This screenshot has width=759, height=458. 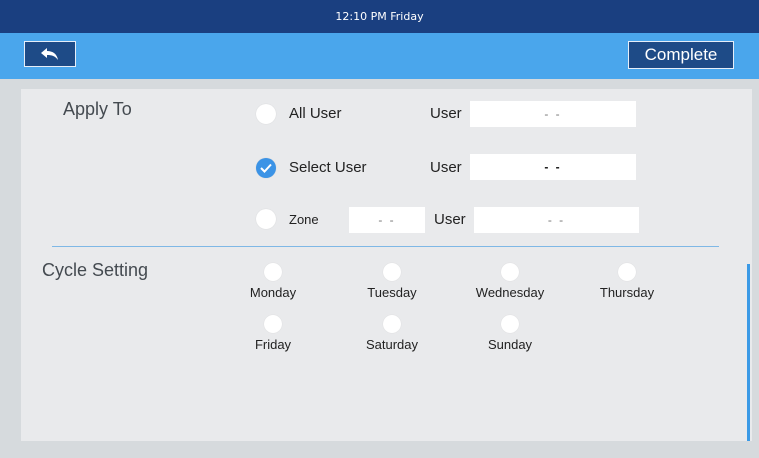 What do you see at coordinates (748, 352) in the screenshot?
I see `scrollbar` at bounding box center [748, 352].